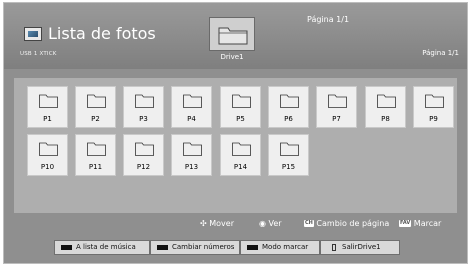 The image size is (471, 266). Describe the element at coordinates (328, 19) in the screenshot. I see `page-indicator-top: Página 1/1` at that location.